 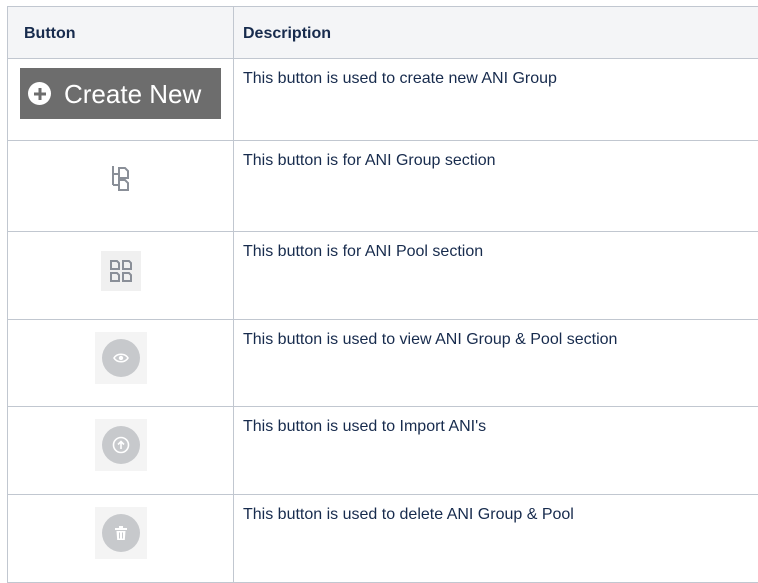 I want to click on description-cell: This button is used to Import ANI's, so click(x=496, y=451).